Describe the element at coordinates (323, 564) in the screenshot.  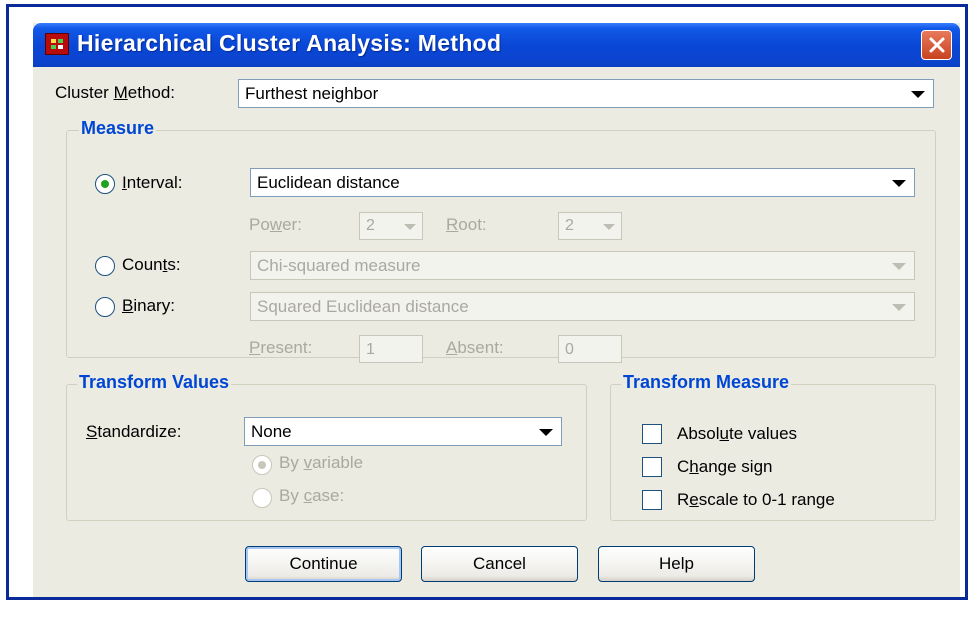
I see `continue-button: Continue` at that location.